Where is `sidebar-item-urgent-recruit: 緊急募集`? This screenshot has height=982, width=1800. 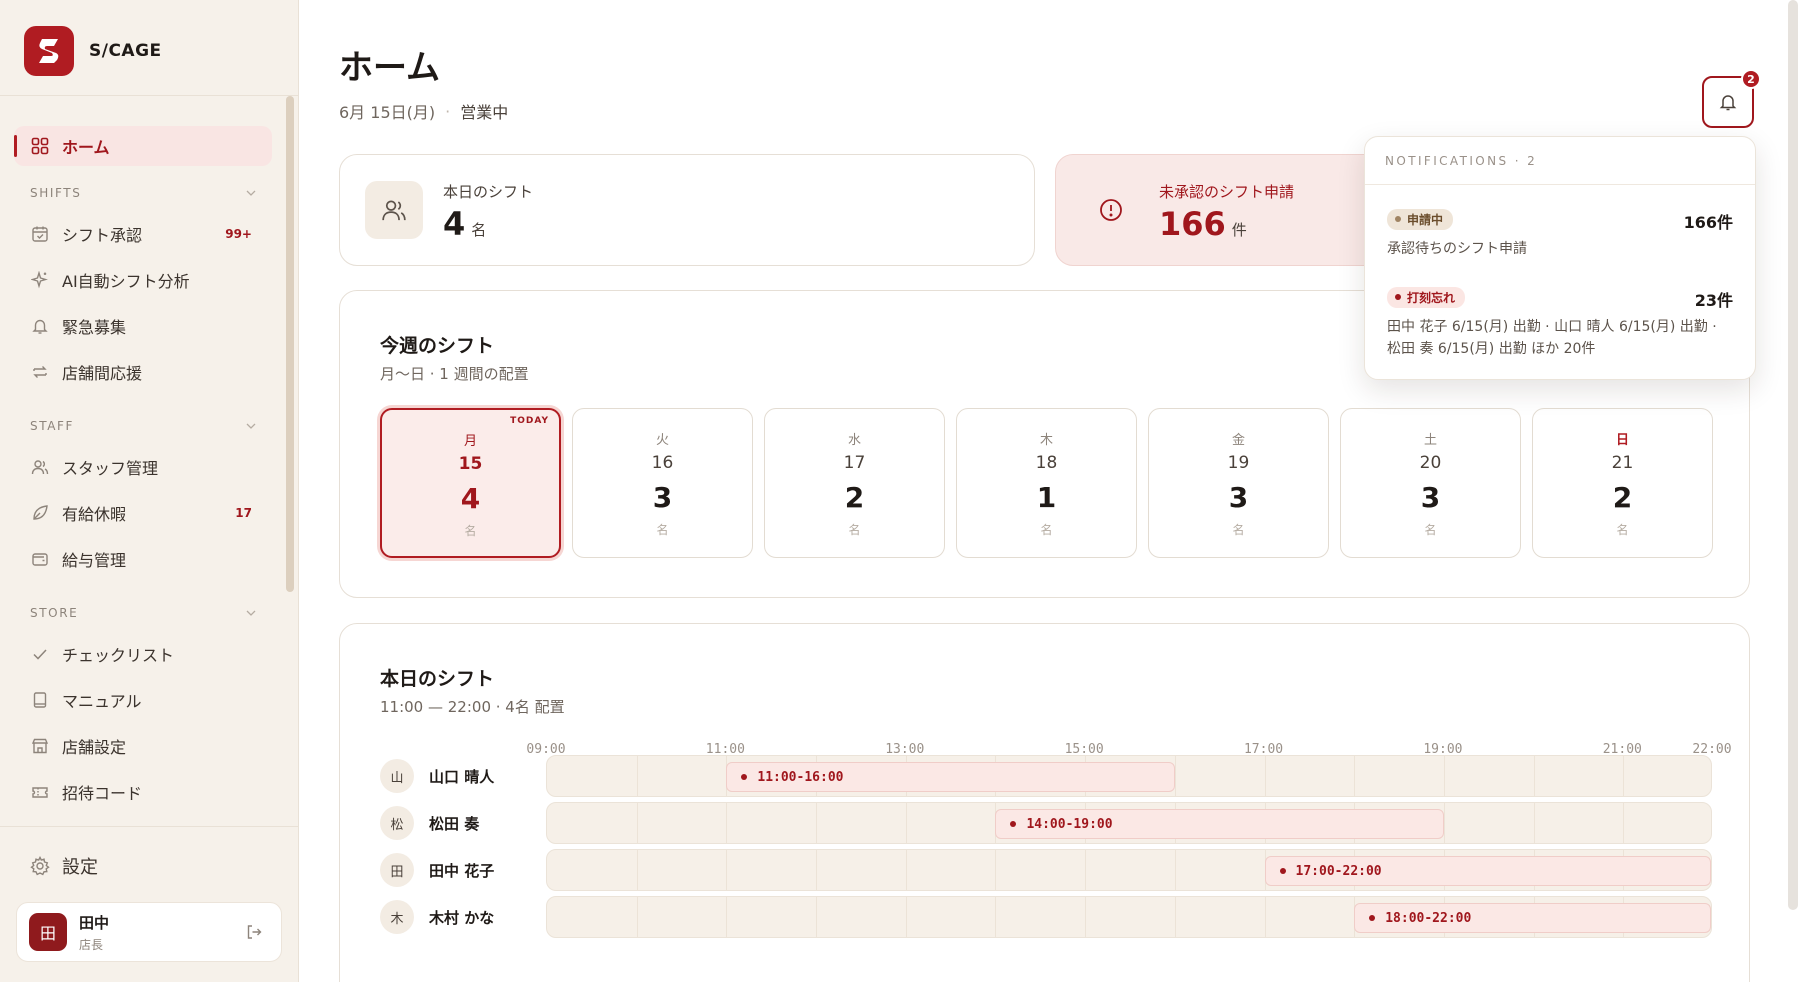
sidebar-item-urgent-recruit: 緊急募集 is located at coordinates (143, 326).